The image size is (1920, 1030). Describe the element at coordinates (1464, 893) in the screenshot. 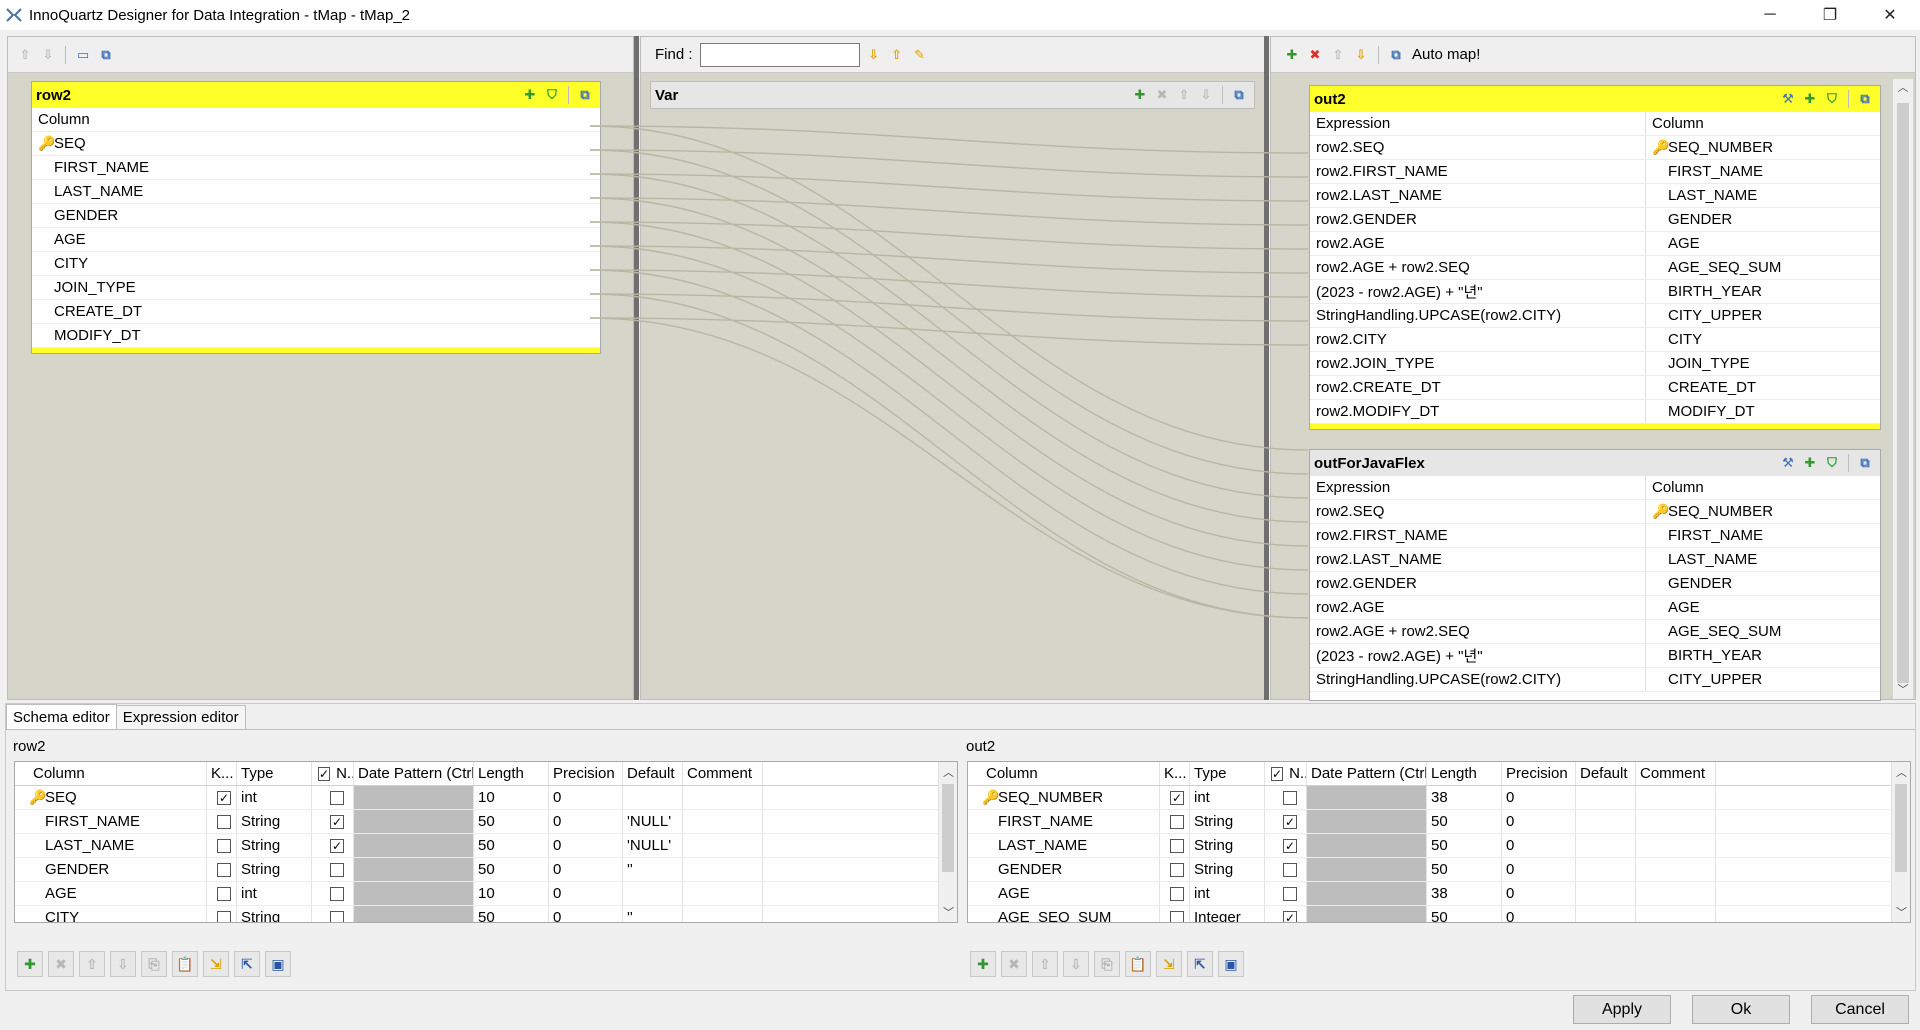

I see `length-cell: 38` at that location.